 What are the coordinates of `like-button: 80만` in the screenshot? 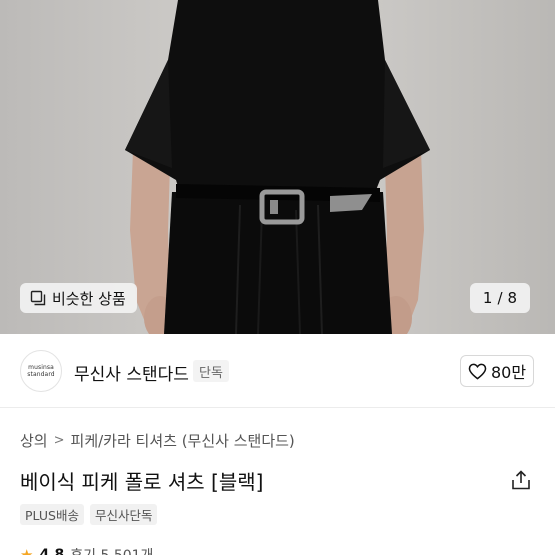 It's located at (497, 371).